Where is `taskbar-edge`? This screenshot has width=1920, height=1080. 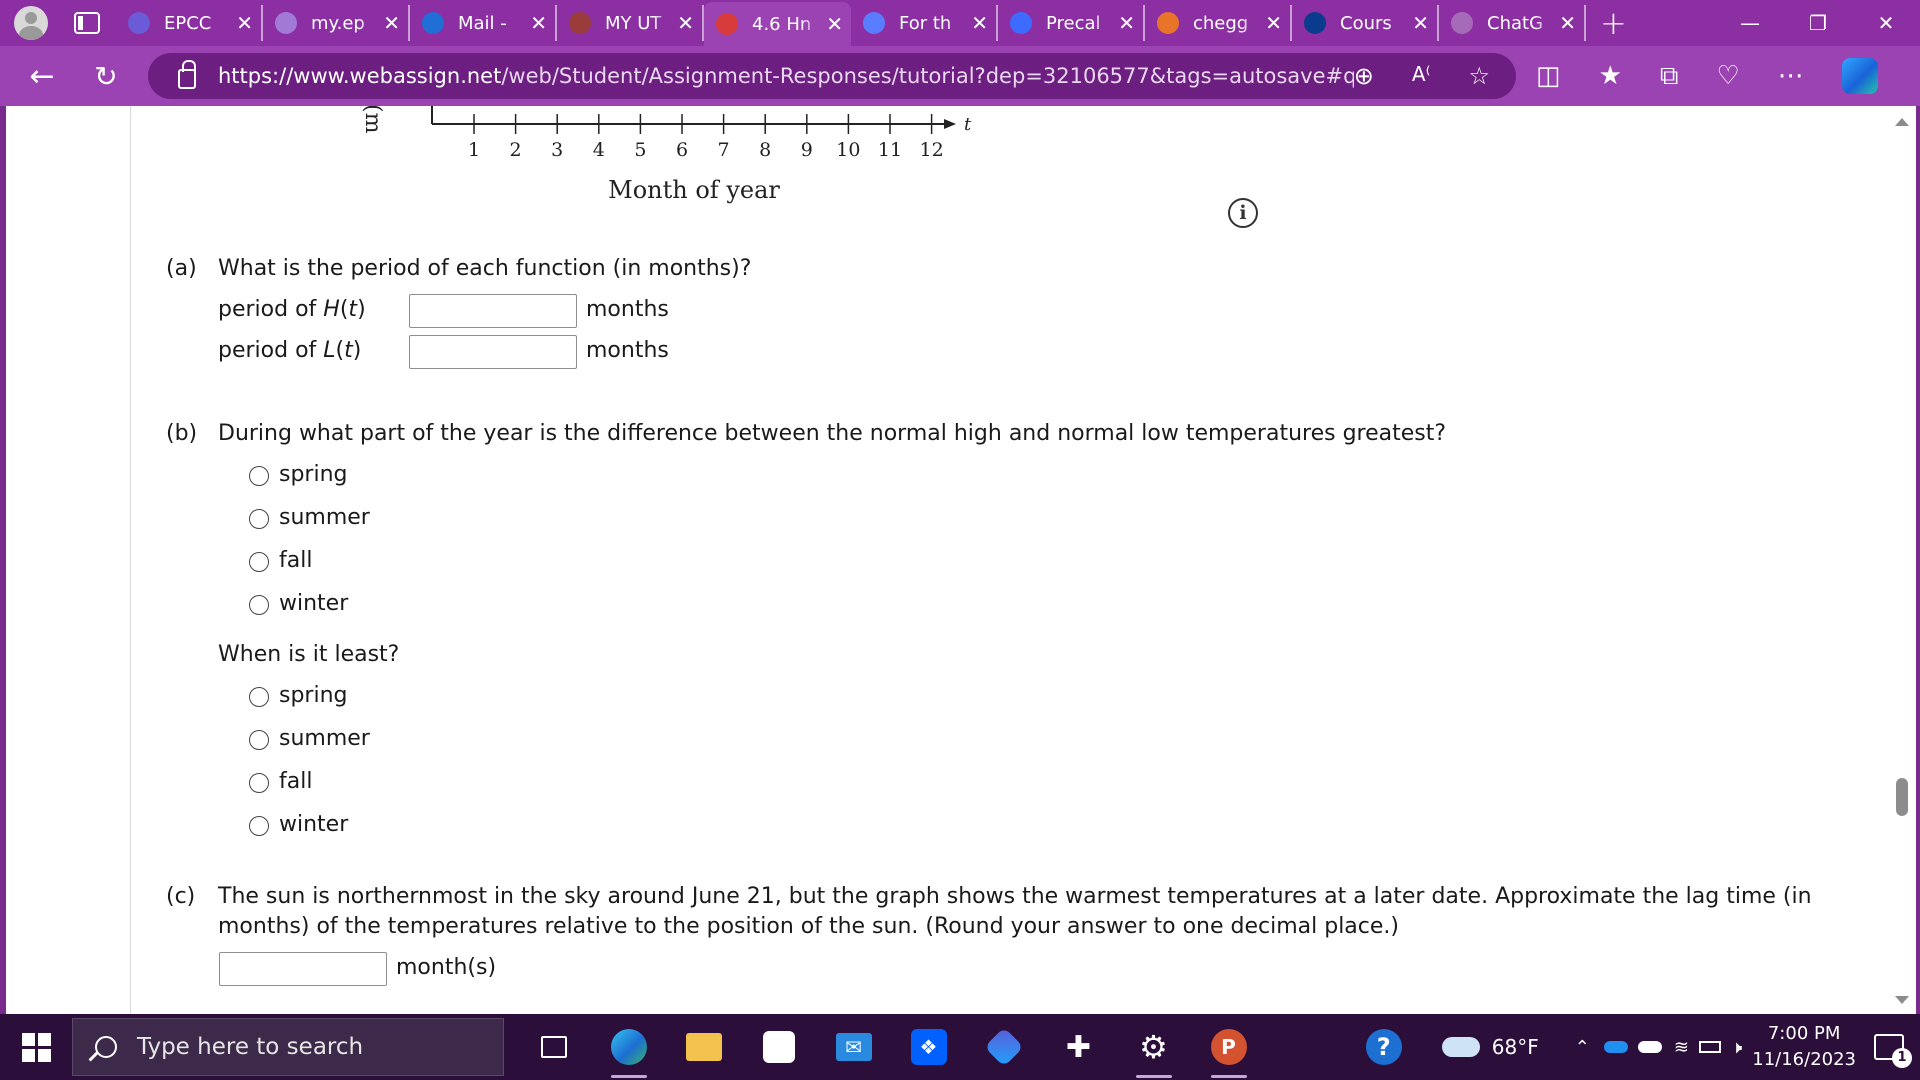 taskbar-edge is located at coordinates (628, 1047).